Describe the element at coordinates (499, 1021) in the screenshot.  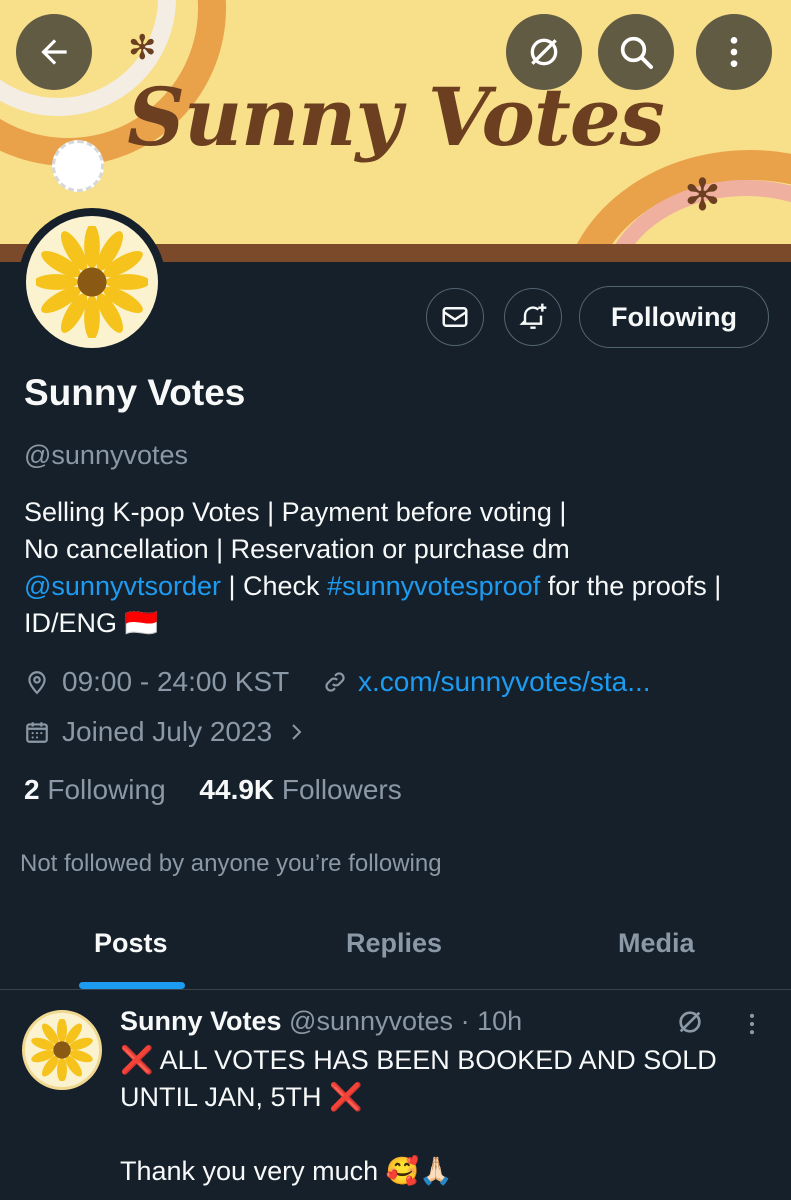
I see `post-time: 10h` at that location.